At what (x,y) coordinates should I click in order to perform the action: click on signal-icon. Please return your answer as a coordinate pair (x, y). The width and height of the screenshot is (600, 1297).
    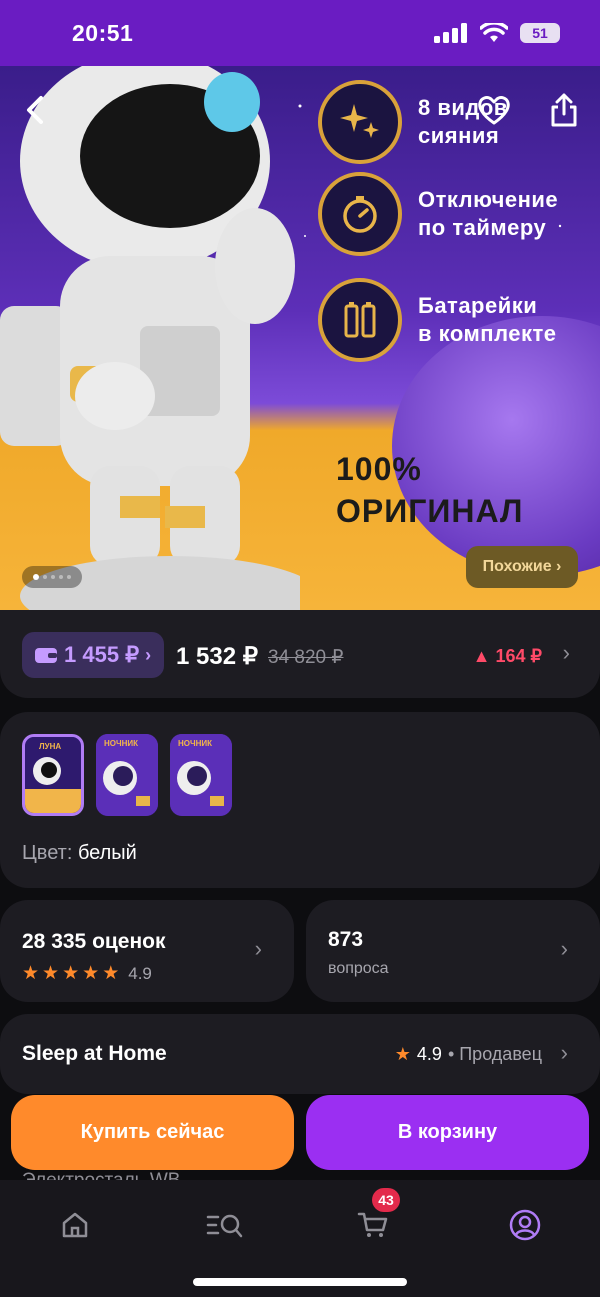
    Looking at the image, I should click on (450, 33).